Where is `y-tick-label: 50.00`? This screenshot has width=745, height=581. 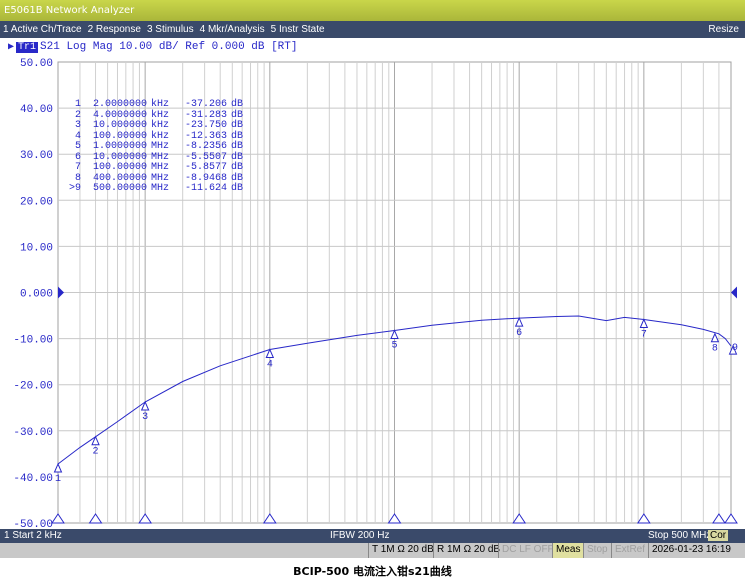 y-tick-label: 50.00 is located at coordinates (36, 64).